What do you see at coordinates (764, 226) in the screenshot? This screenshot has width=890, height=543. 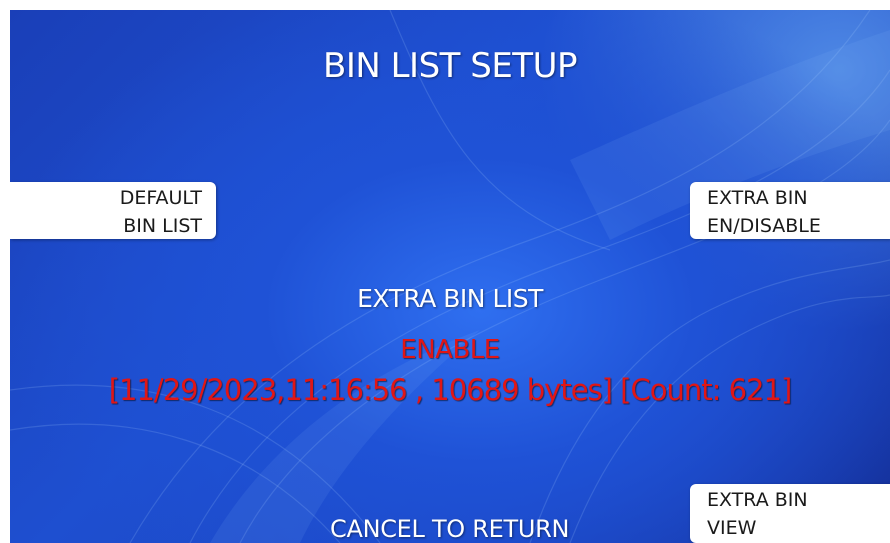 I see `key-label-line2: EN/DISABLE` at bounding box center [764, 226].